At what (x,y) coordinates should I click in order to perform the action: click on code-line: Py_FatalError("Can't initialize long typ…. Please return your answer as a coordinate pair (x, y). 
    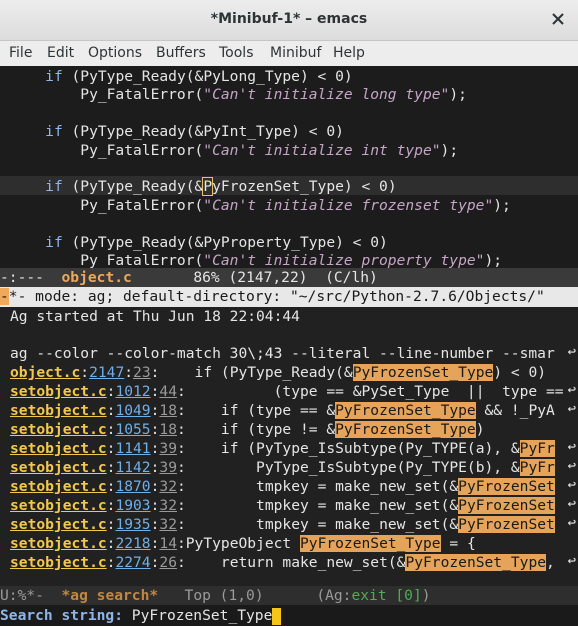
    Looking at the image, I should click on (238, 95).